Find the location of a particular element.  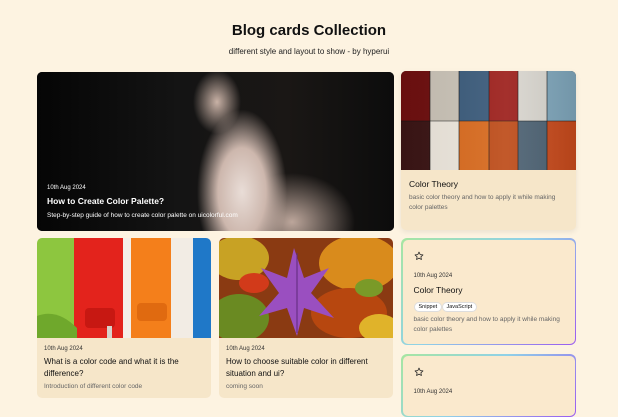

hero-title: How to Create Color Palette? is located at coordinates (105, 201).